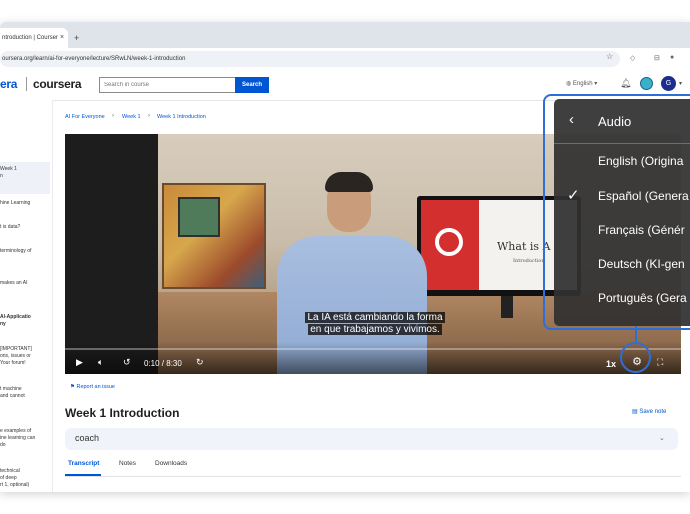 The image size is (690, 514). What do you see at coordinates (375, 329) in the screenshot?
I see `subtitle-line-2: en que trabajamos y vivimos.` at bounding box center [375, 329].